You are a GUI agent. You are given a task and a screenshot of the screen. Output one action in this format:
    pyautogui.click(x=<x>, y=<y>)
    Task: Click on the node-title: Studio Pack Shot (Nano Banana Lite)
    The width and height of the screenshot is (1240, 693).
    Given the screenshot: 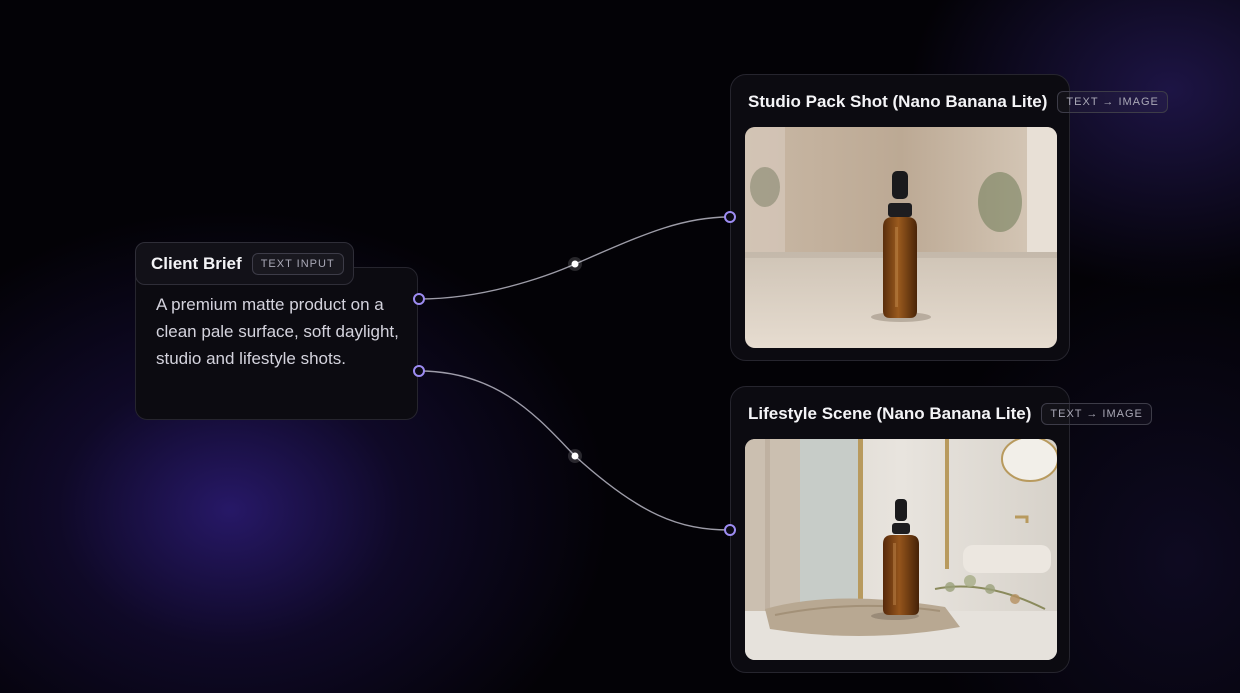 What is the action you would take?
    pyautogui.click(x=898, y=101)
    